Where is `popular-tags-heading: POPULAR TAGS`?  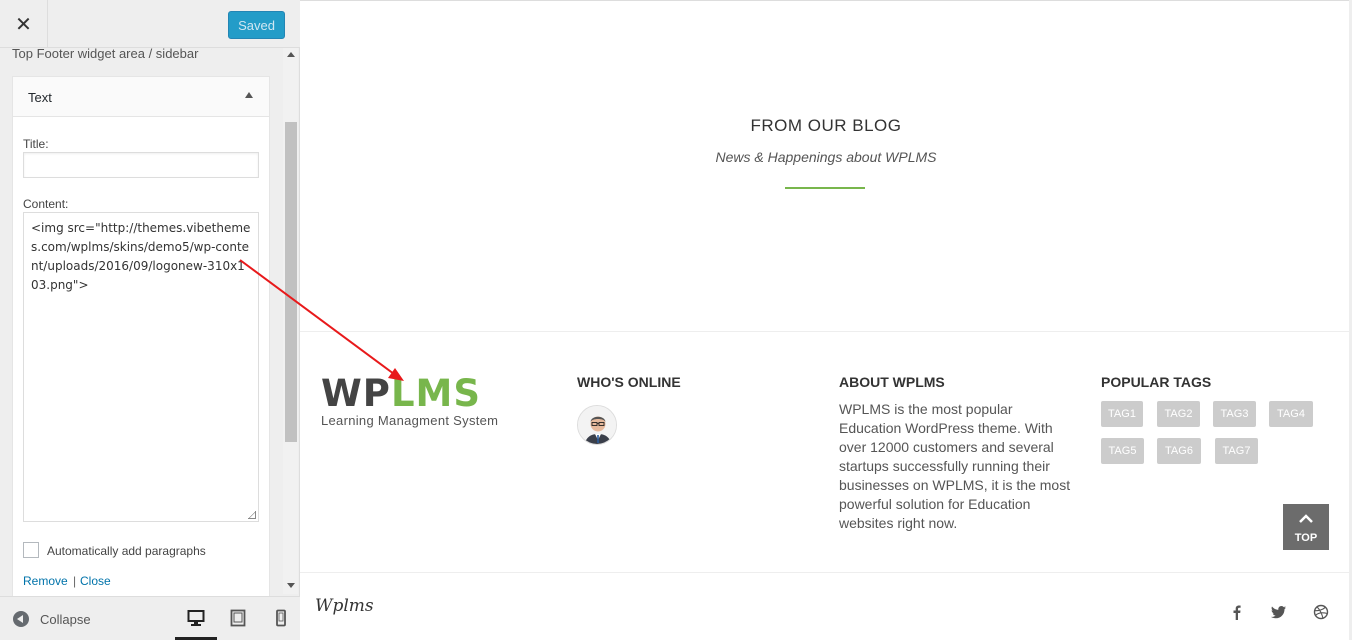 popular-tags-heading: POPULAR TAGS is located at coordinates (1156, 382).